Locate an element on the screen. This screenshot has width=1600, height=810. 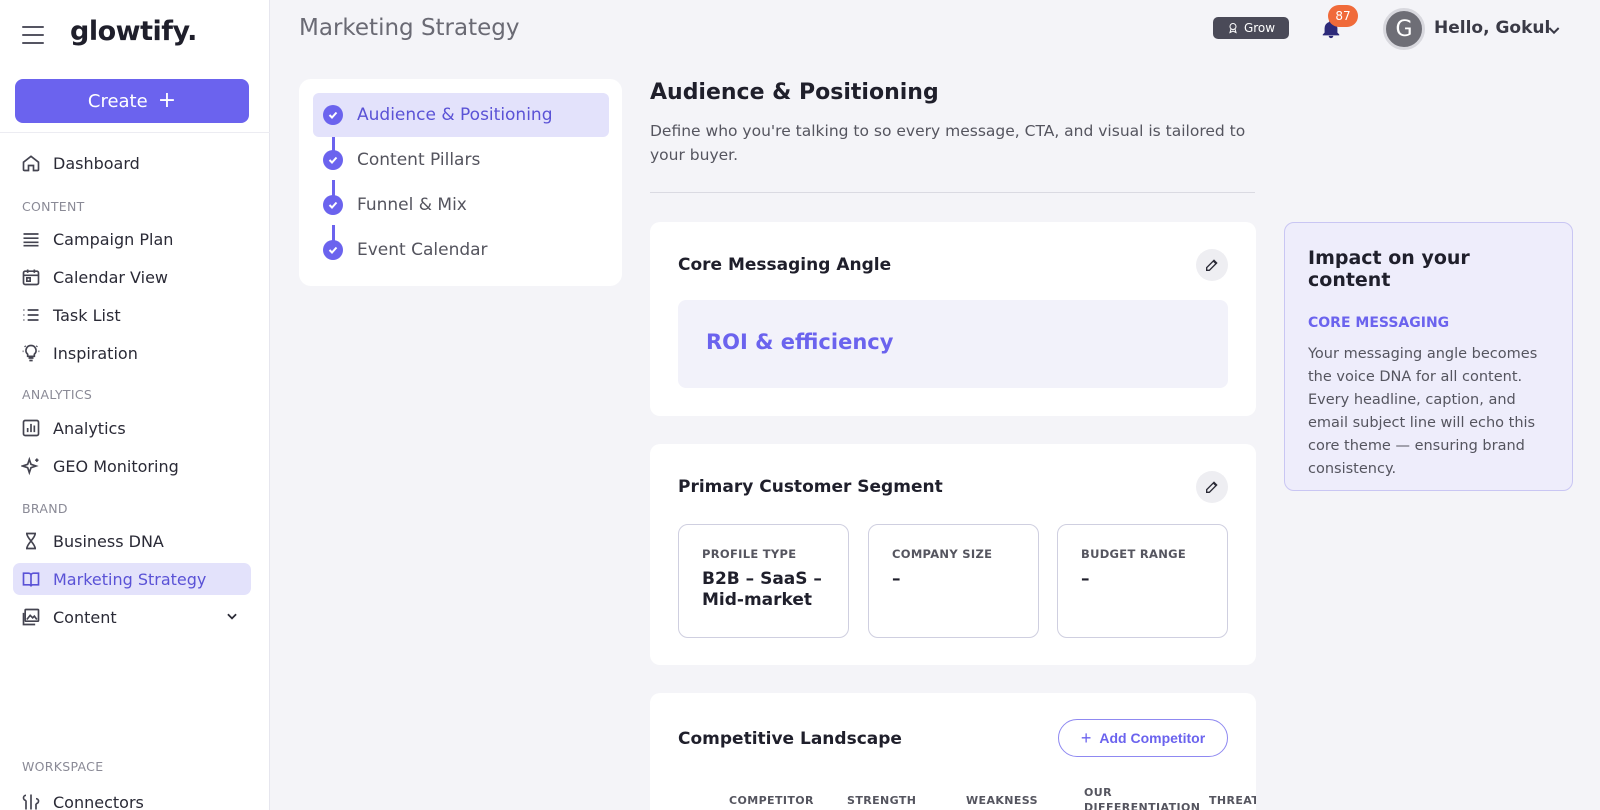
section-divider is located at coordinates (952, 192).